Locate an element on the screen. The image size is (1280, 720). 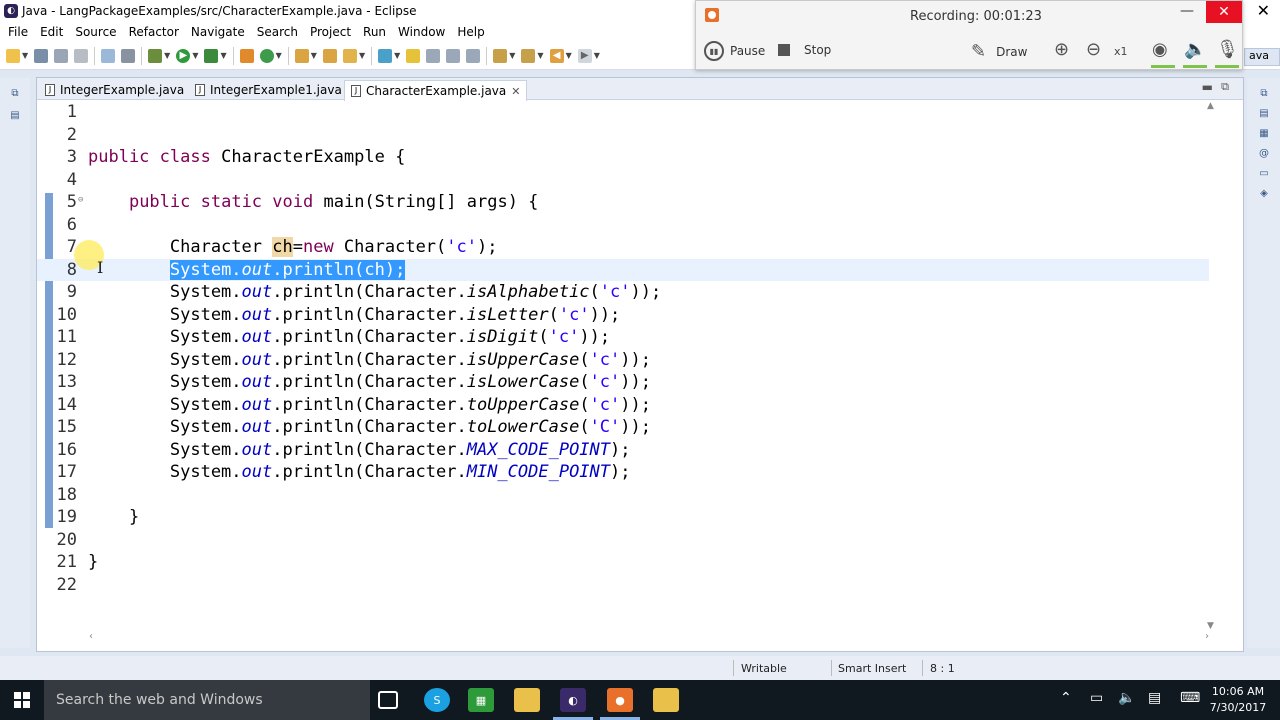
close-tab-icon: ✕ is located at coordinates (515, 91).